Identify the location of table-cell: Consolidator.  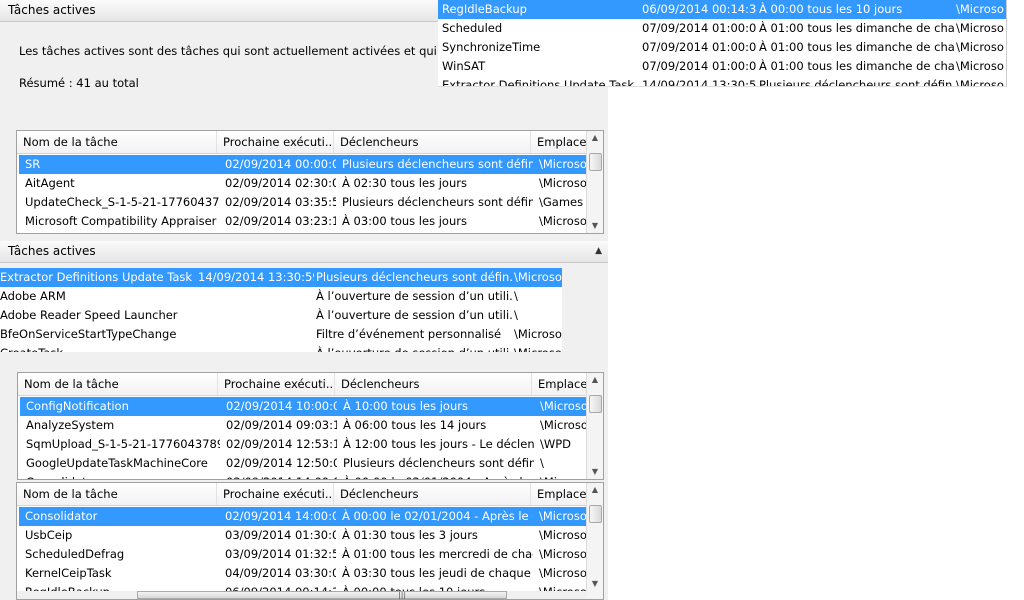
(120, 476).